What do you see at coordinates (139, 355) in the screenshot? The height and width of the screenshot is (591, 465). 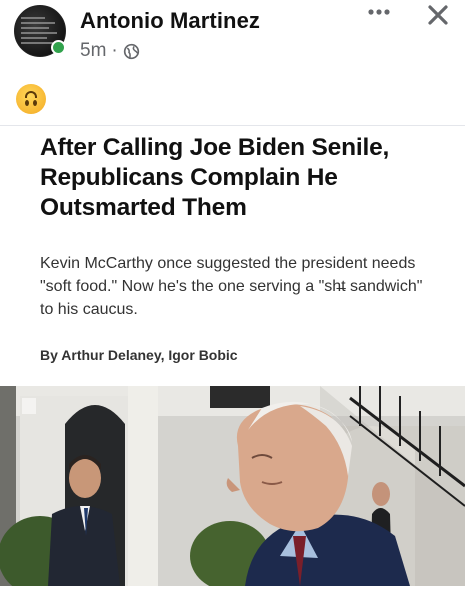 I see `article-byline: By Arthur Delaney, Igor Bobic` at bounding box center [139, 355].